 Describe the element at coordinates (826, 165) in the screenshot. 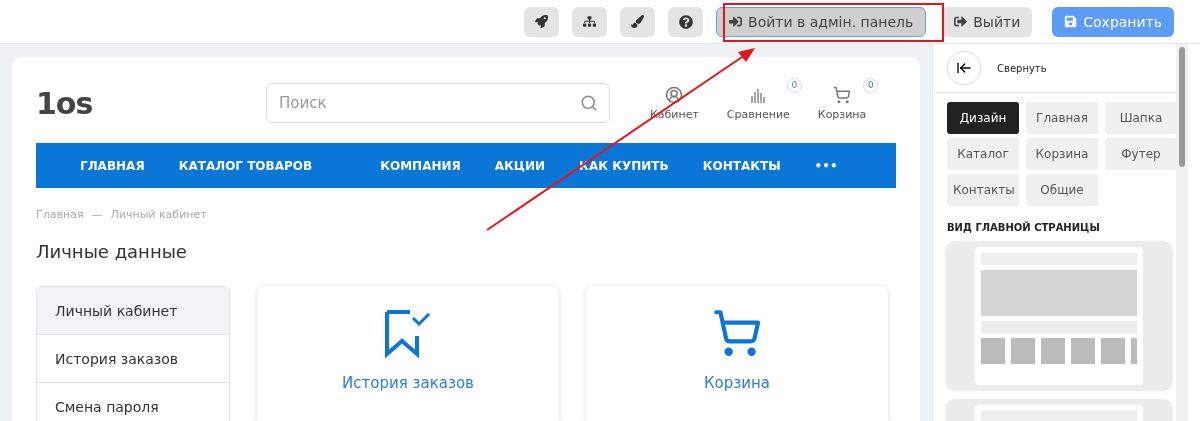

I see `nav-link: •••` at that location.